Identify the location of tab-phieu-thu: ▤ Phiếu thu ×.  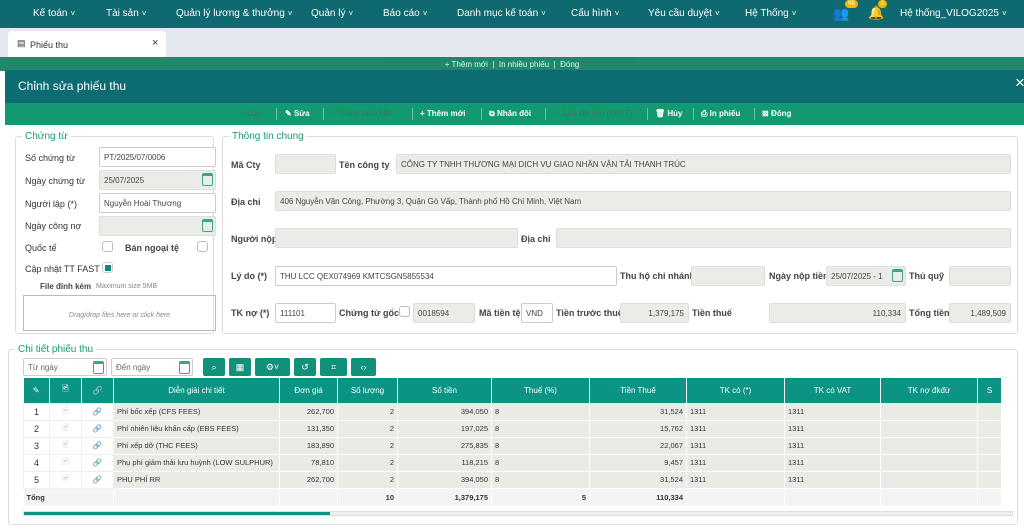
(87, 44).